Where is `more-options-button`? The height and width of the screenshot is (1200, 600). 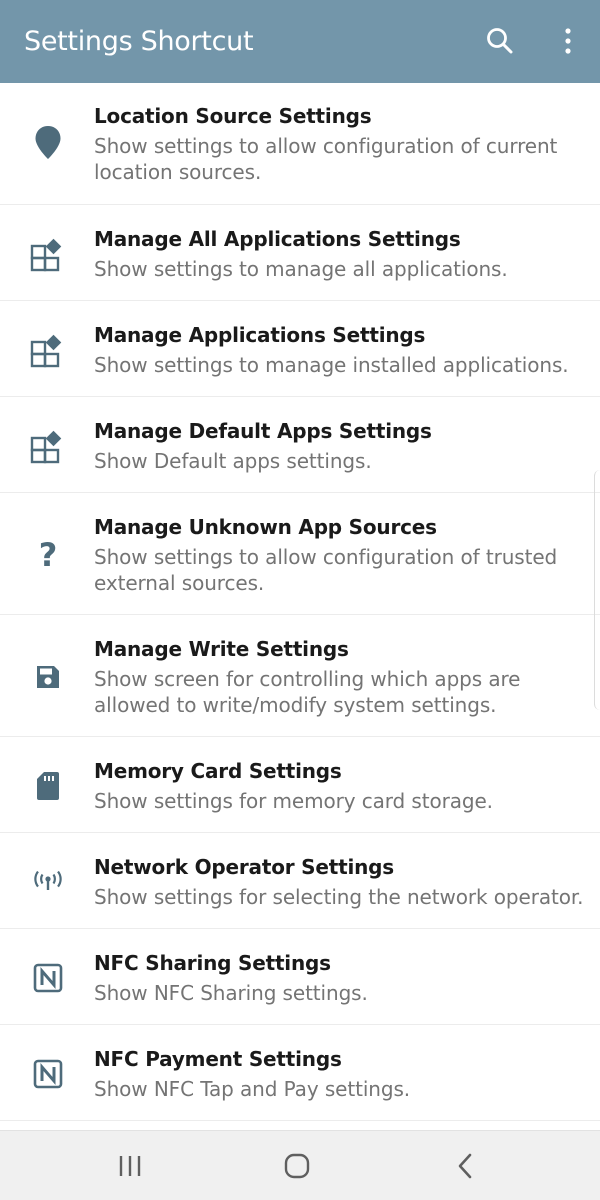
more-options-button is located at coordinates (568, 41).